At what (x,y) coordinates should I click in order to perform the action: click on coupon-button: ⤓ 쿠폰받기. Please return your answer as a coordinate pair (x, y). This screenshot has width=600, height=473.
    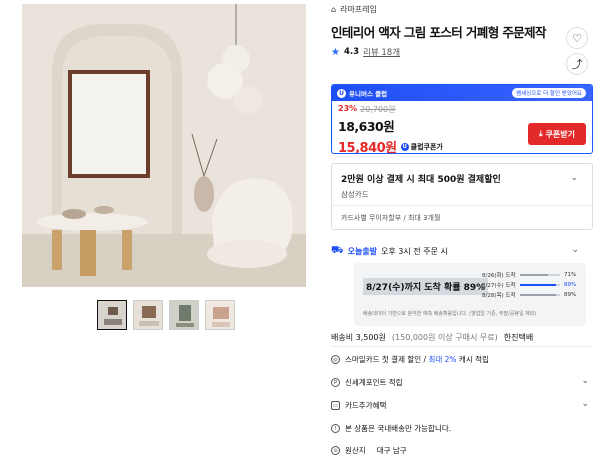
    Looking at the image, I should click on (557, 134).